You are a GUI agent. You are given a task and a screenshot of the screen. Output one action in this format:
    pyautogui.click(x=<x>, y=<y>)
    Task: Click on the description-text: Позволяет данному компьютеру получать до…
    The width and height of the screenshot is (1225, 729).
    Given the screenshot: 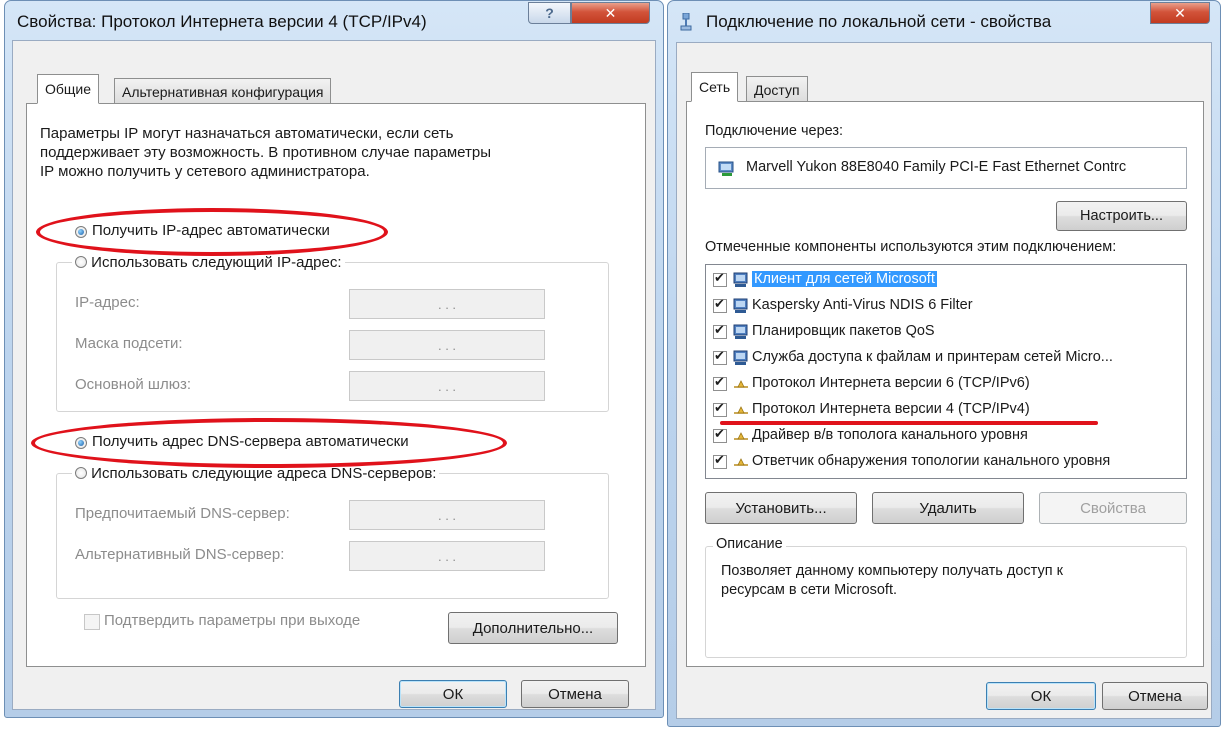 What is the action you would take?
    pyautogui.click(x=892, y=581)
    